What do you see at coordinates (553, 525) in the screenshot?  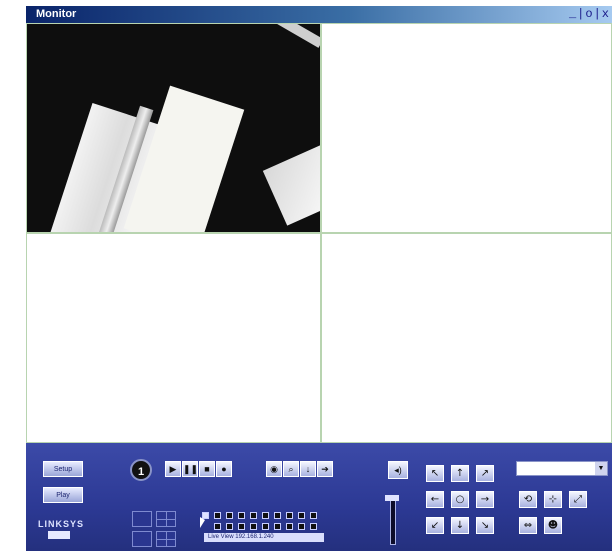 I see `person-icon: ☻` at bounding box center [553, 525].